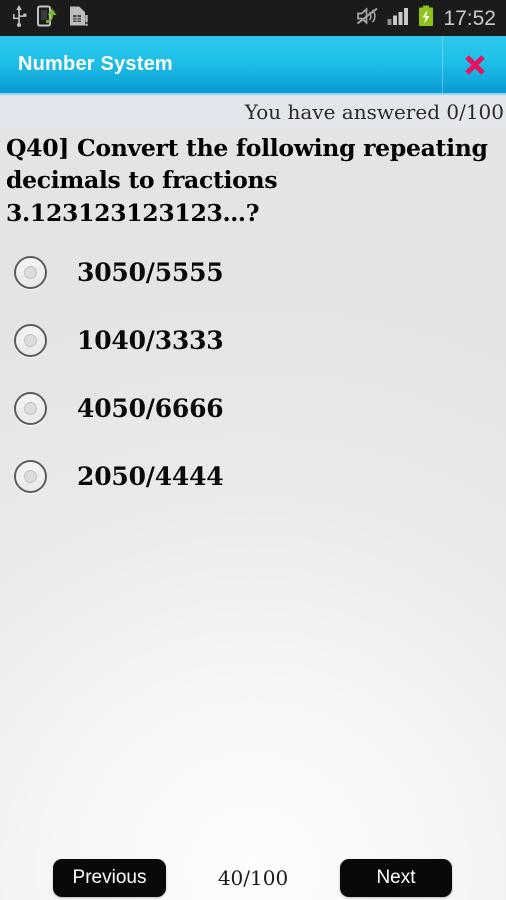 The height and width of the screenshot is (900, 506). I want to click on sound-mute-icon, so click(368, 18).